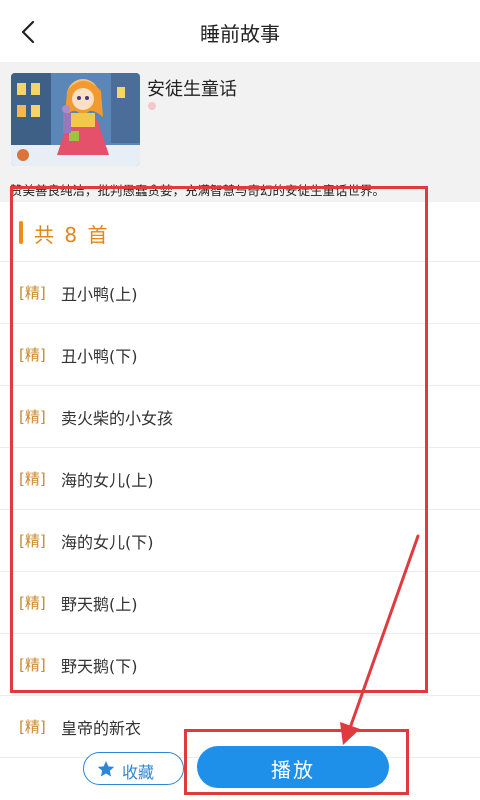 The width and height of the screenshot is (480, 800). I want to click on annotation-box-play, so click(296, 762).